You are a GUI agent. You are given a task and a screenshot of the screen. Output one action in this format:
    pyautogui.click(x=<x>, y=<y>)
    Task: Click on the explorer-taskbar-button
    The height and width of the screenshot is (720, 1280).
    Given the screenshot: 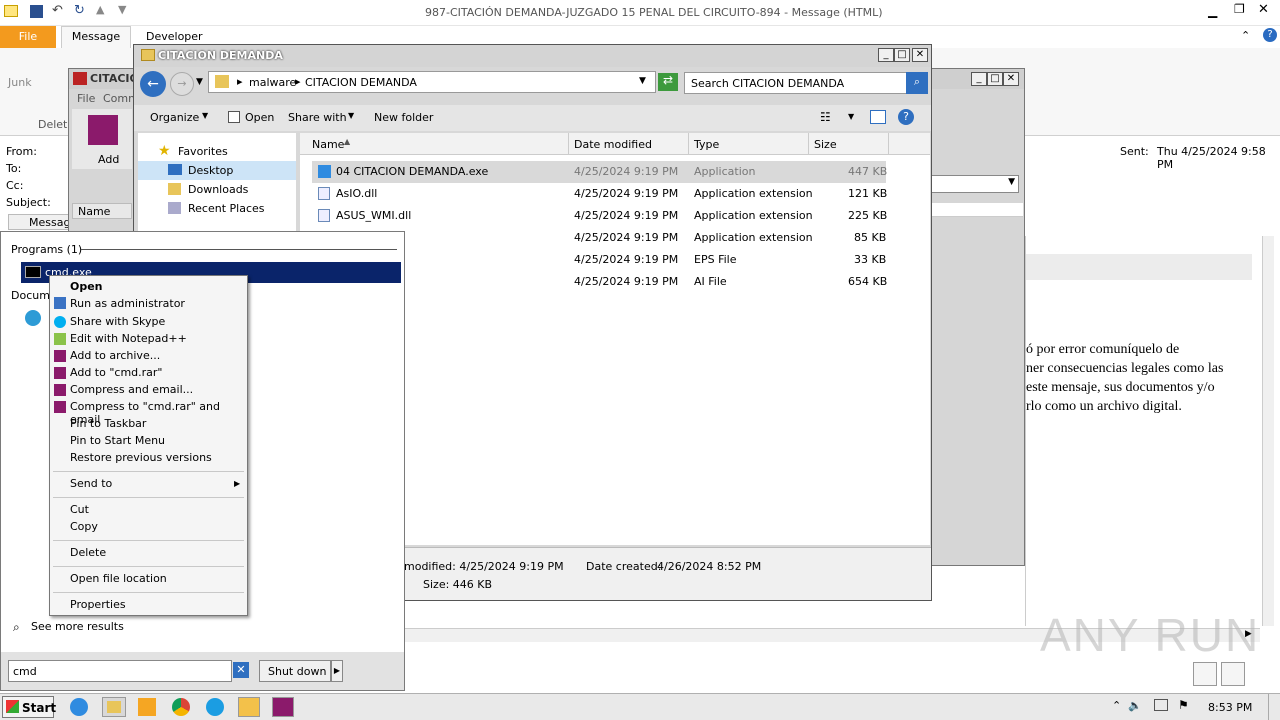 What is the action you would take?
    pyautogui.click(x=114, y=707)
    